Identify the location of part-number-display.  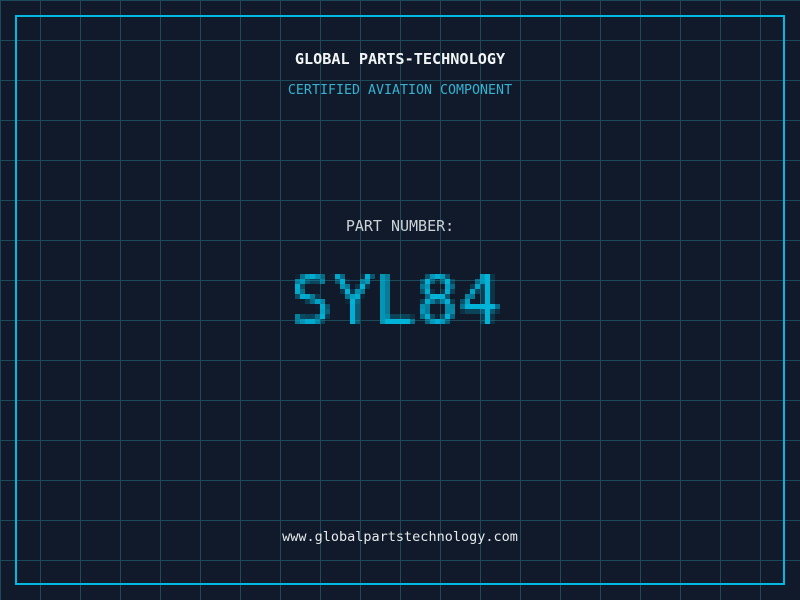
(400, 301).